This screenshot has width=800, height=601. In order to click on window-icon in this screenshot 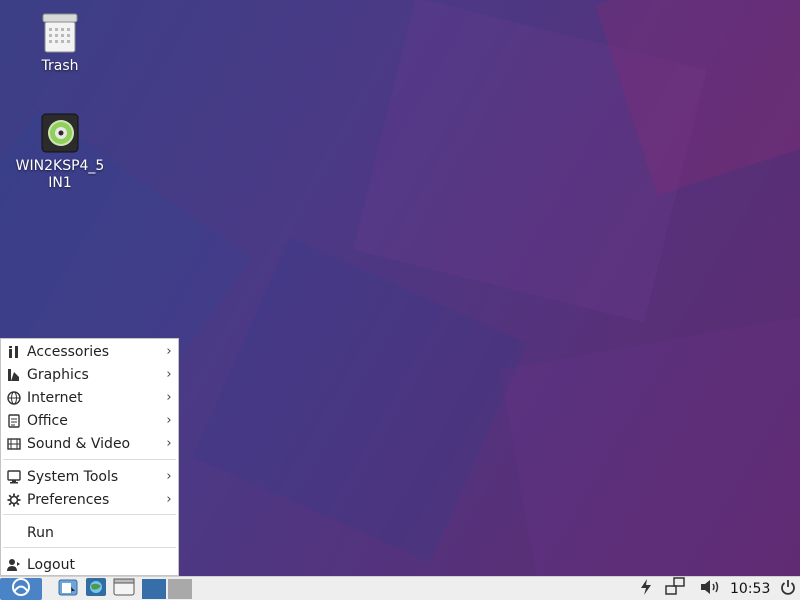, I will do `click(124, 589)`.